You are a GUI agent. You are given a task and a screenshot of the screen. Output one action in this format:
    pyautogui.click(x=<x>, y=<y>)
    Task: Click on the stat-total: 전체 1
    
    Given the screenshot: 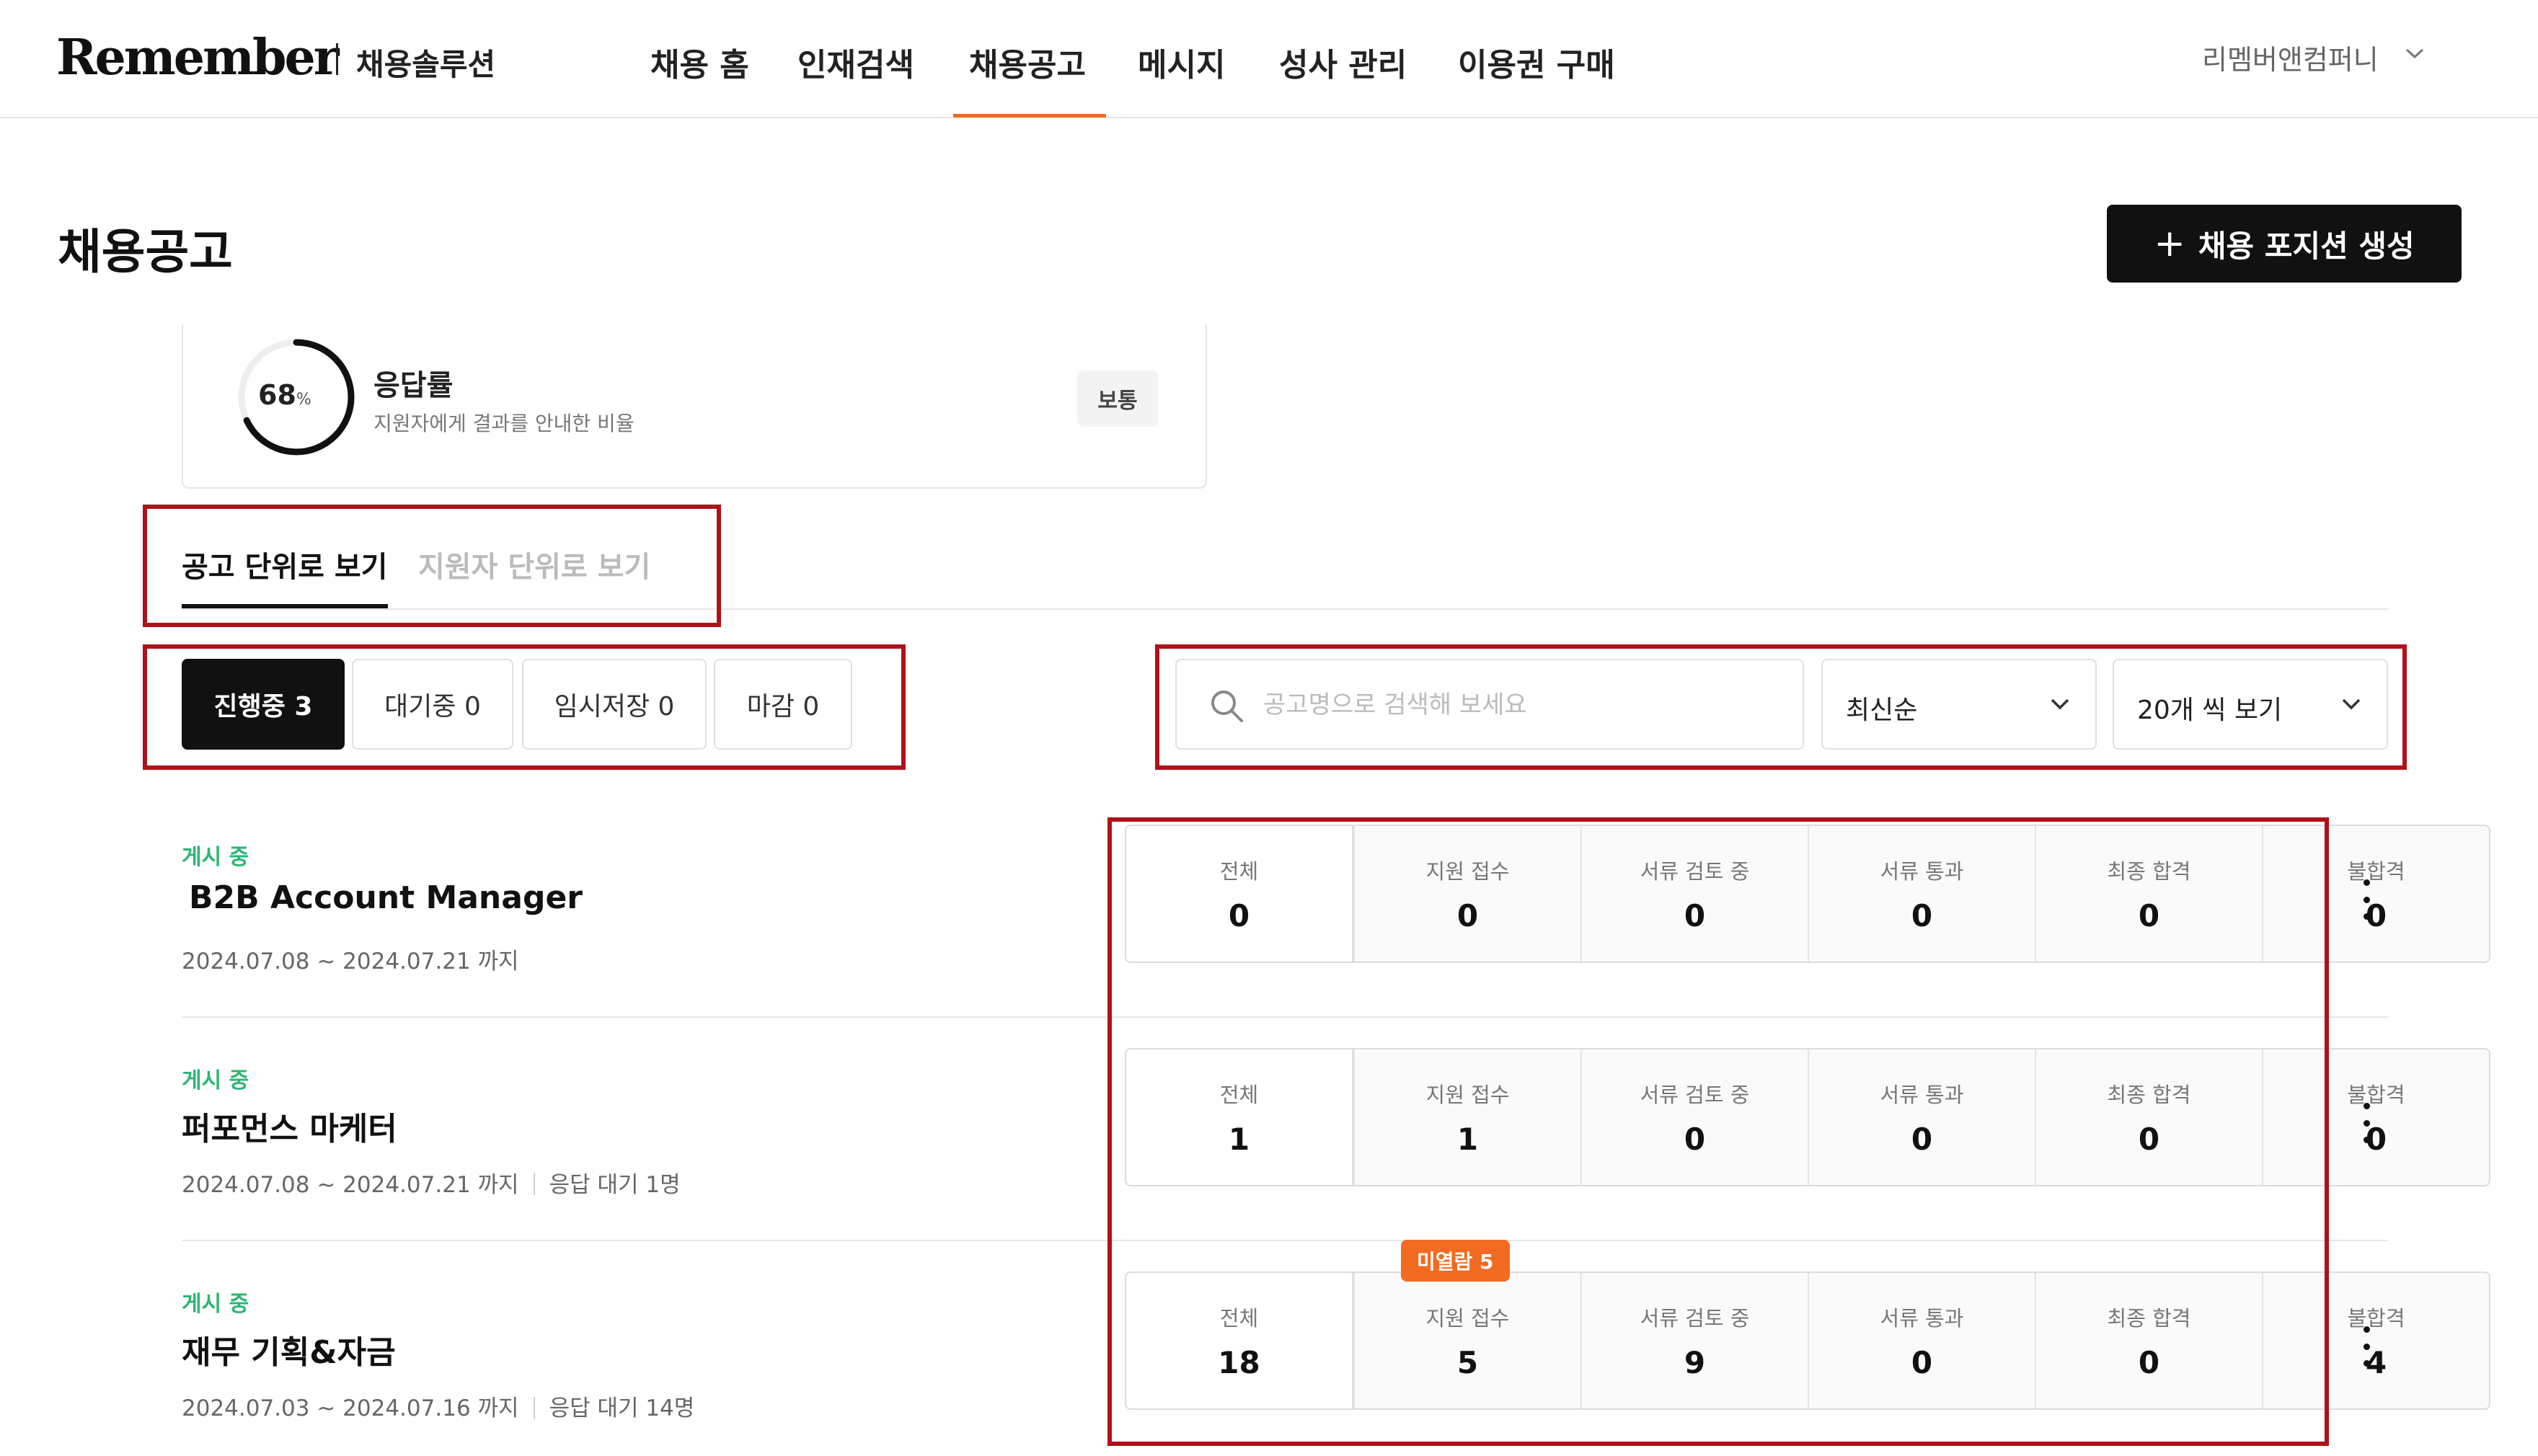 What is the action you would take?
    pyautogui.click(x=1239, y=1117)
    